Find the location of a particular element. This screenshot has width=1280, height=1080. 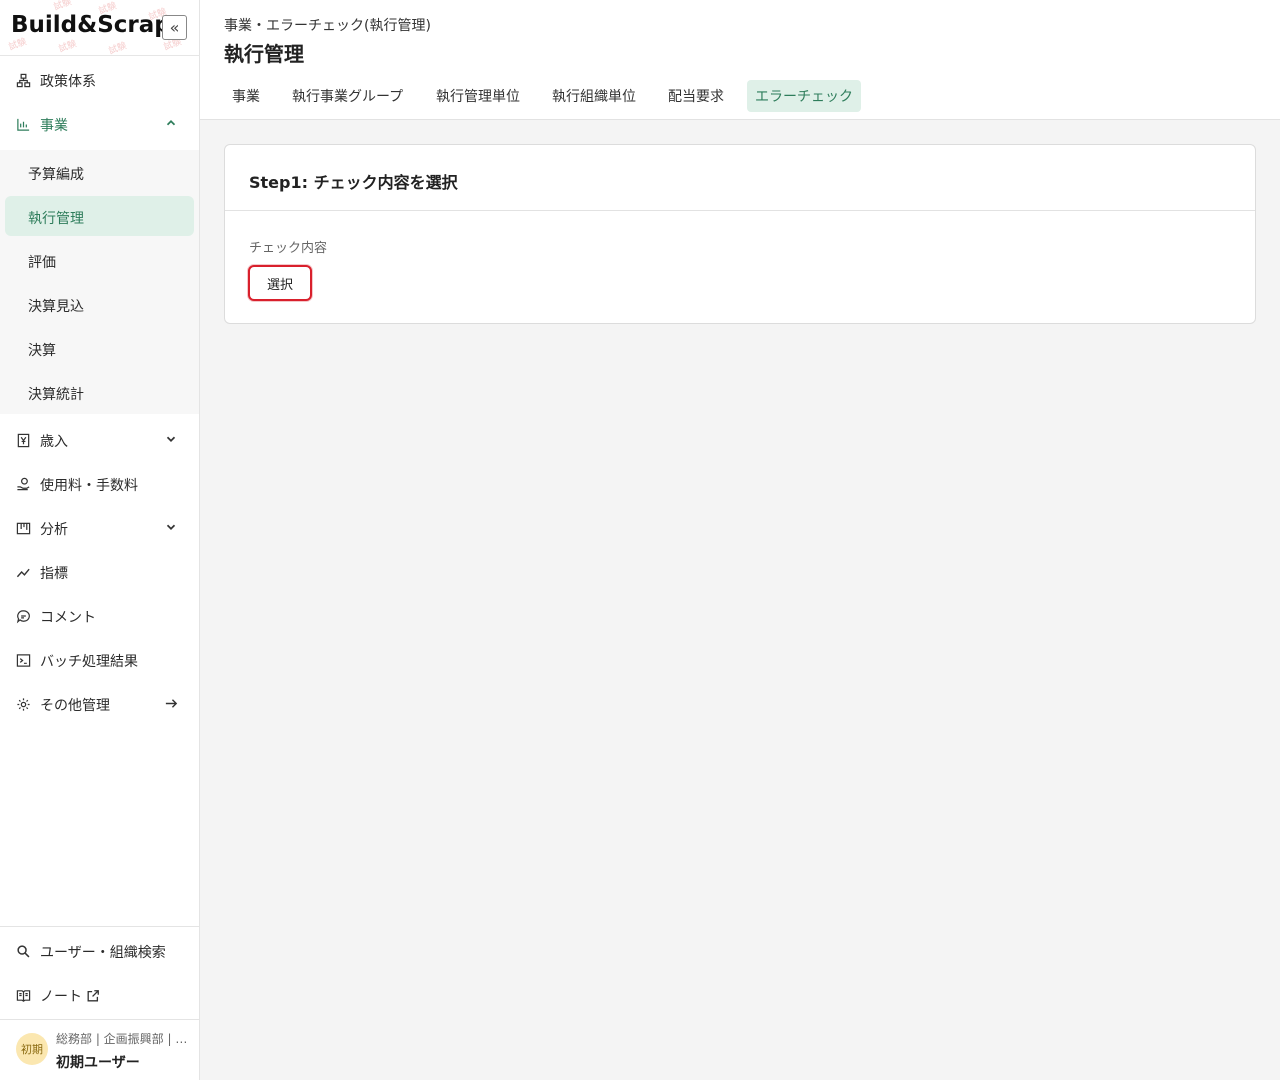

sidebar-item-revenue: 歳入 is located at coordinates (99, 440).